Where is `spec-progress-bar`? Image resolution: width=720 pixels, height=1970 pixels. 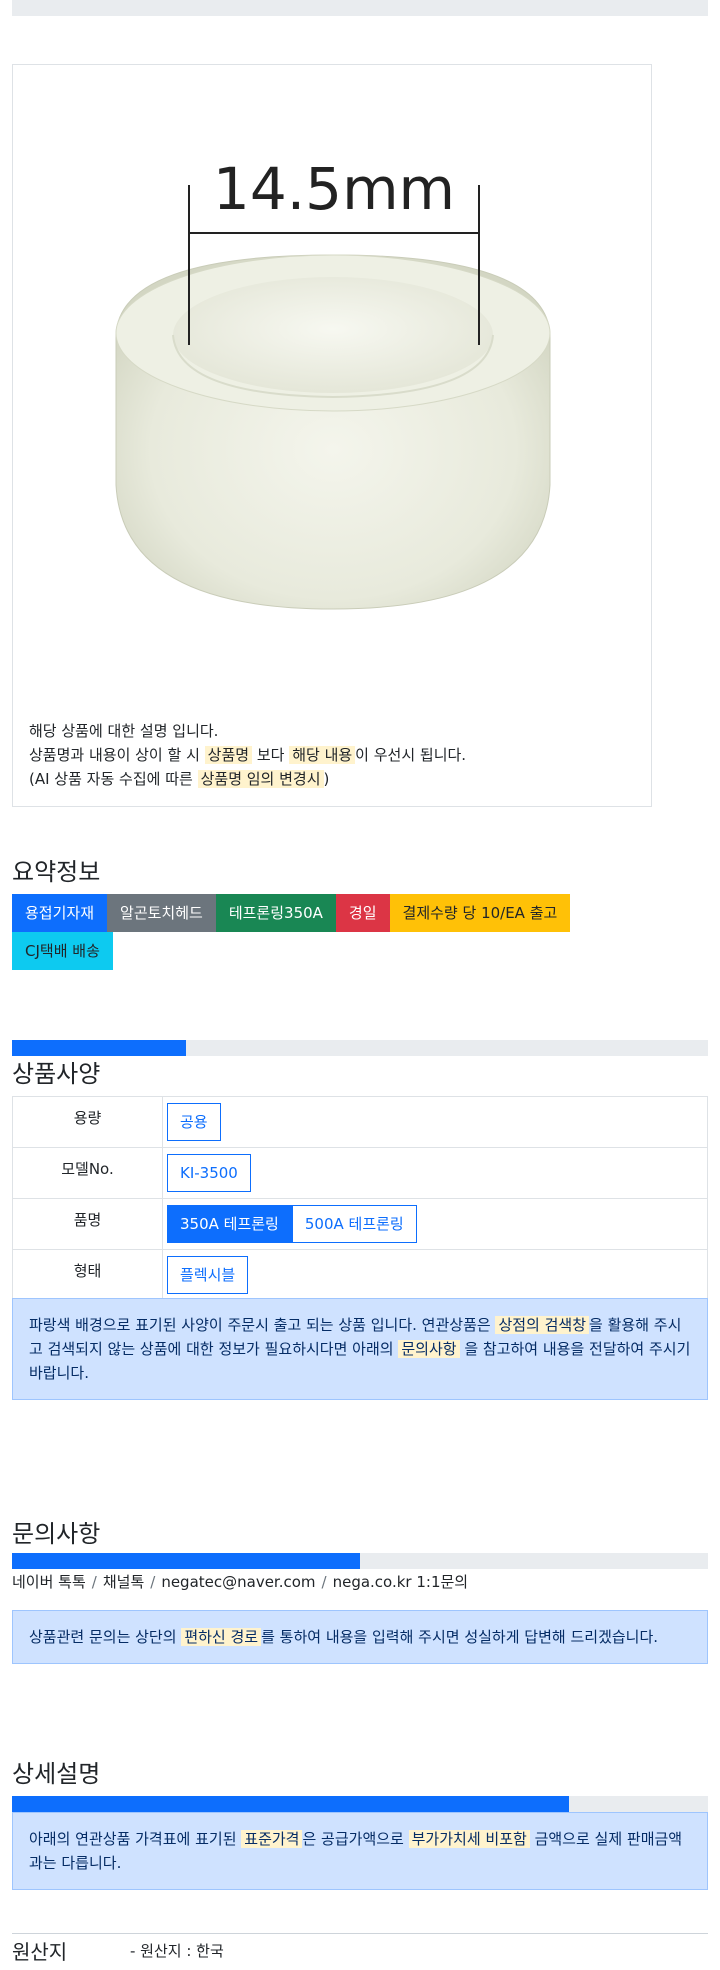 spec-progress-bar is located at coordinates (360, 1048).